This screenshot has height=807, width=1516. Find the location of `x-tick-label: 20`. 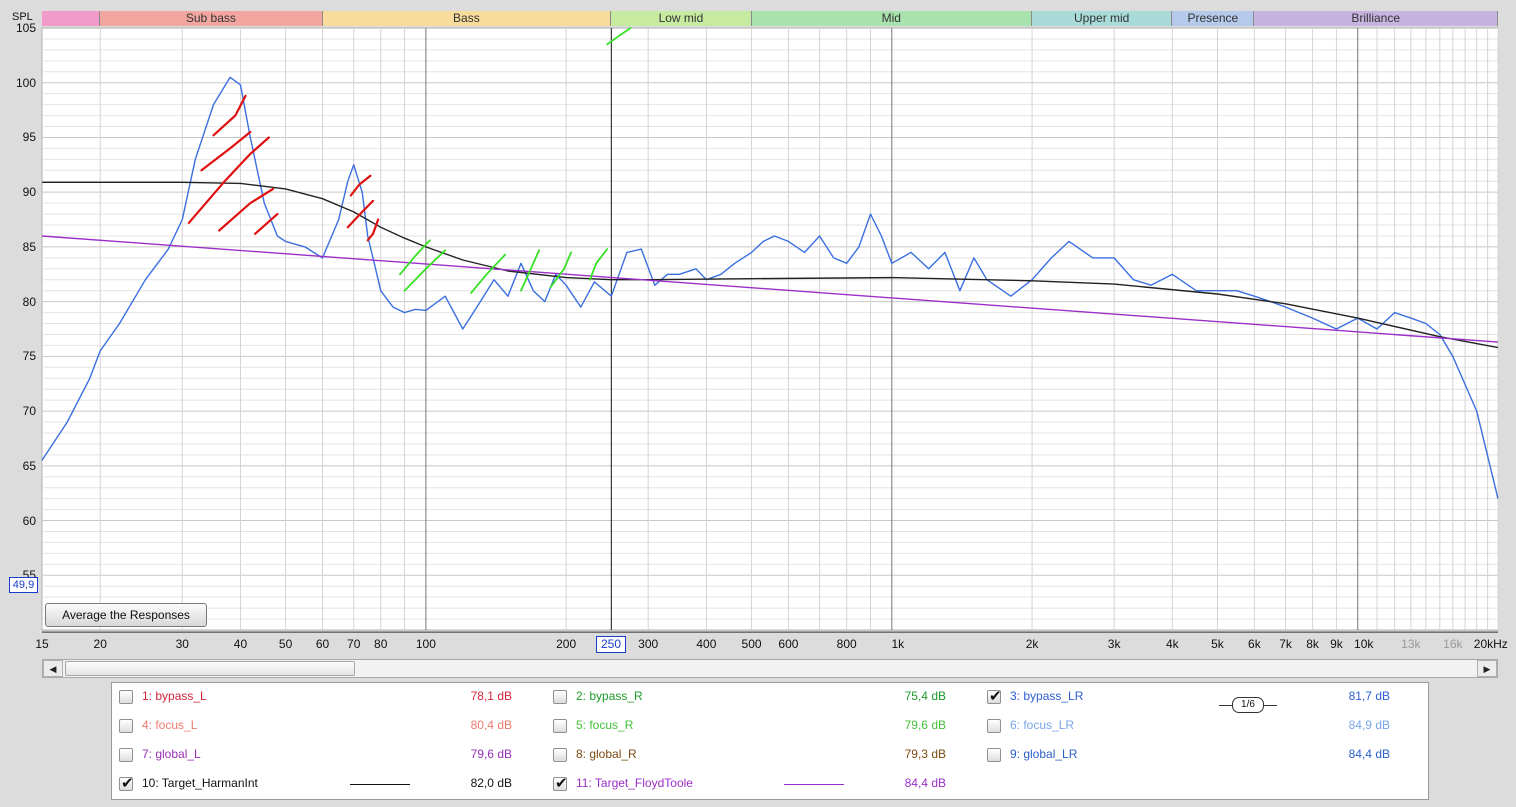

x-tick-label: 20 is located at coordinates (100, 644).